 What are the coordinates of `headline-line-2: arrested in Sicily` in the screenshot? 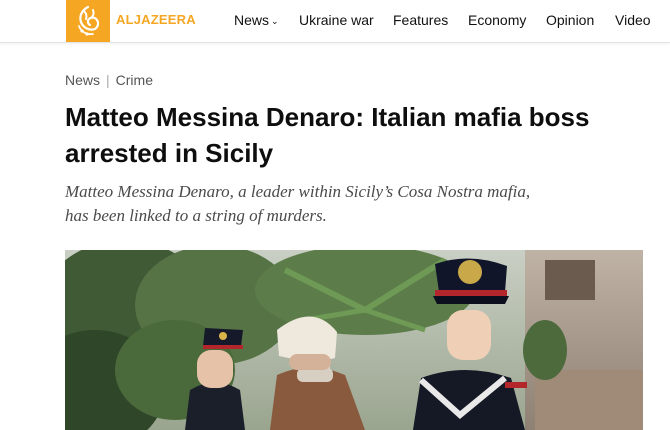 It's located at (169, 153).